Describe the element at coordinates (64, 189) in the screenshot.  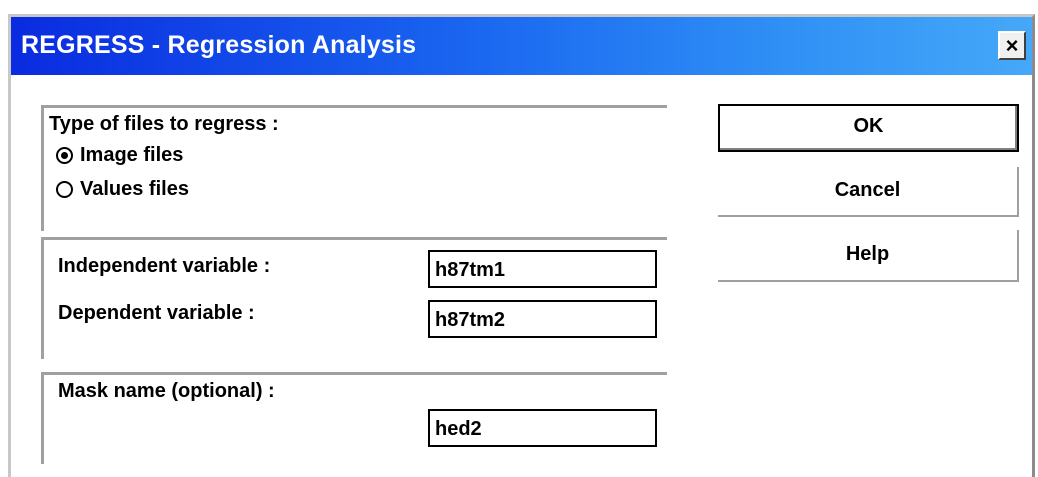
I see `radio-values-files-button` at that location.